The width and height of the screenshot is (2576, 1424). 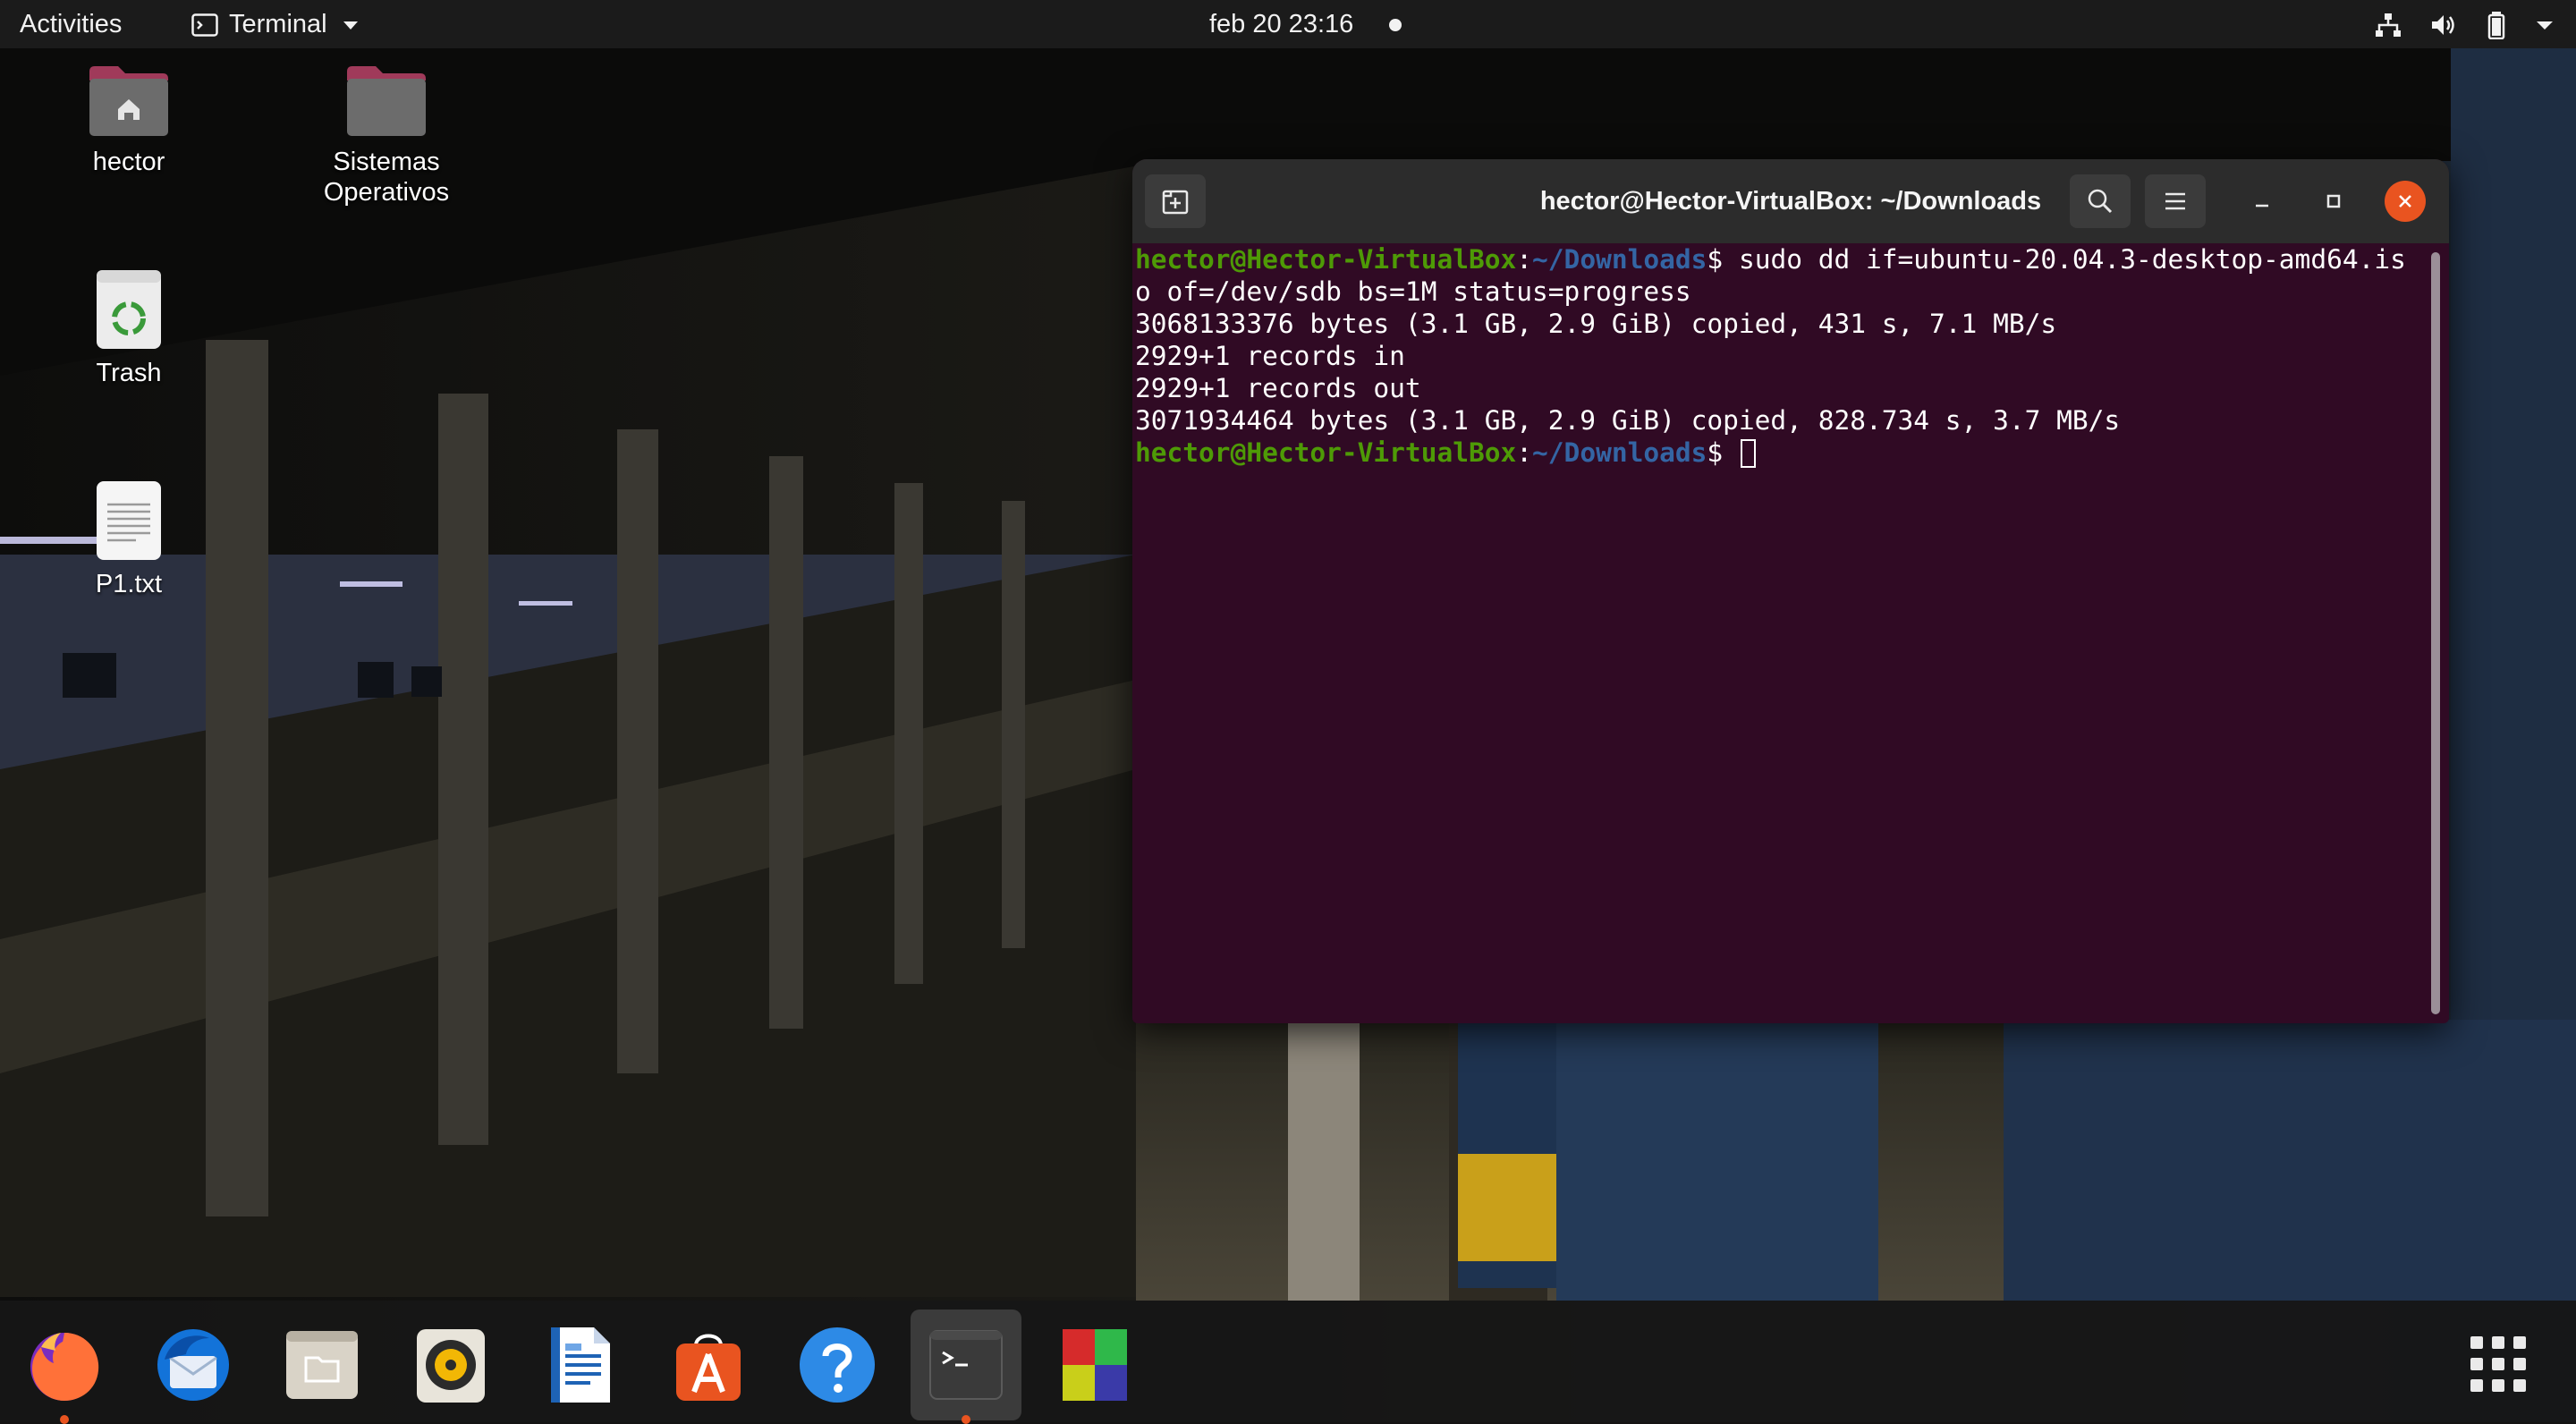 What do you see at coordinates (1288, 1362) in the screenshot?
I see `dock` at bounding box center [1288, 1362].